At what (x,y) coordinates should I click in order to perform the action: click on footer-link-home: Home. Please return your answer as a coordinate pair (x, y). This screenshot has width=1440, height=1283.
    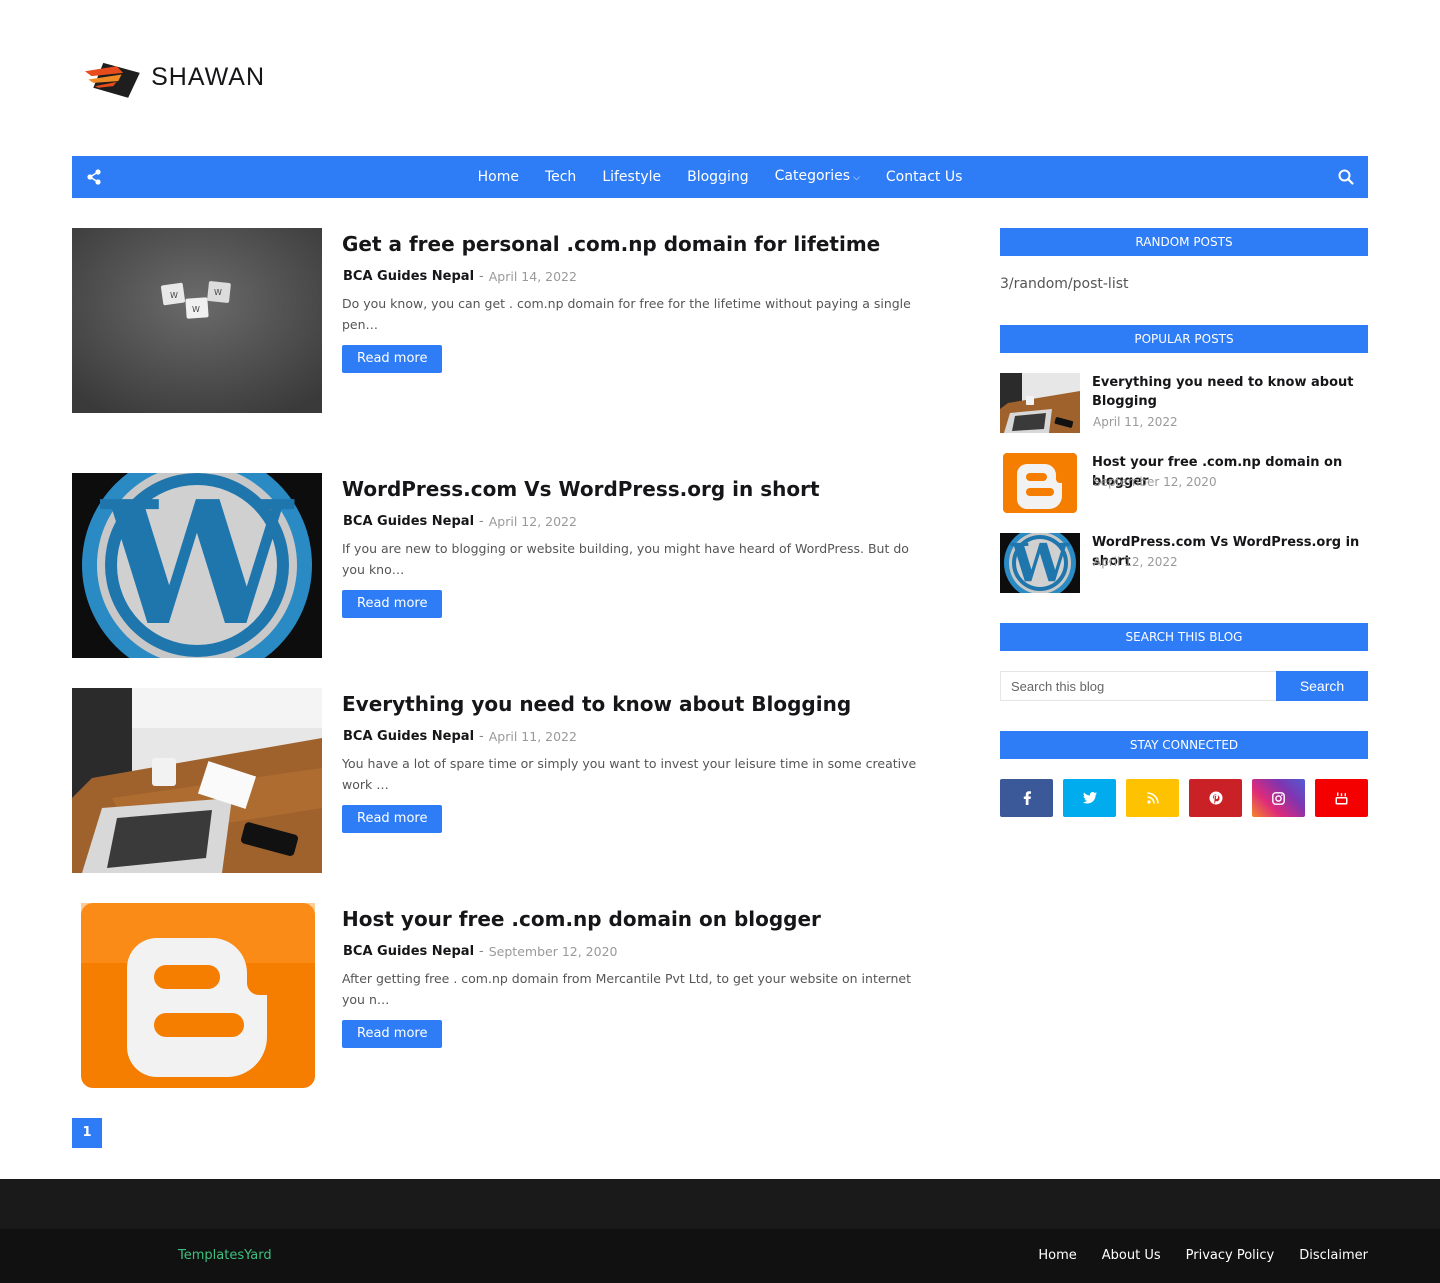
    Looking at the image, I should click on (1057, 1255).